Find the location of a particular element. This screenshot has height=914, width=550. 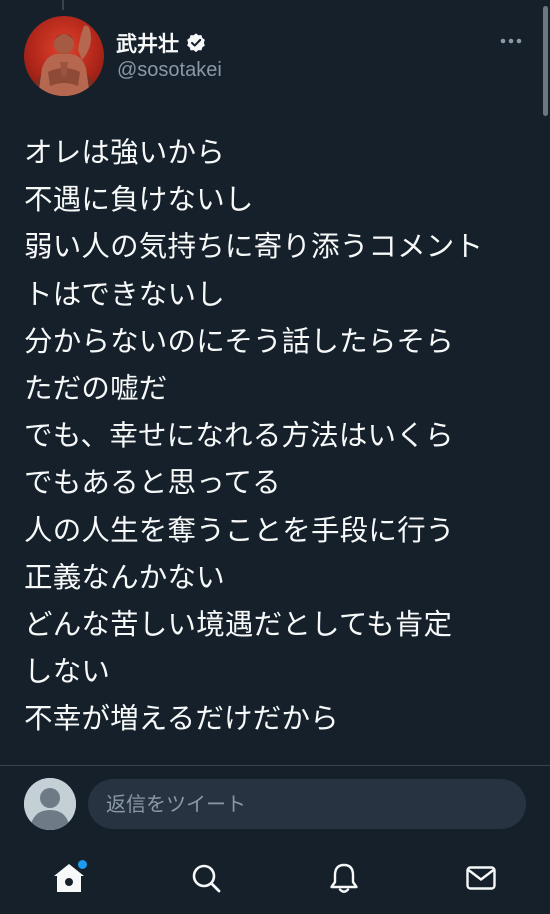

user-handle: @sosotakei is located at coordinates (169, 70).